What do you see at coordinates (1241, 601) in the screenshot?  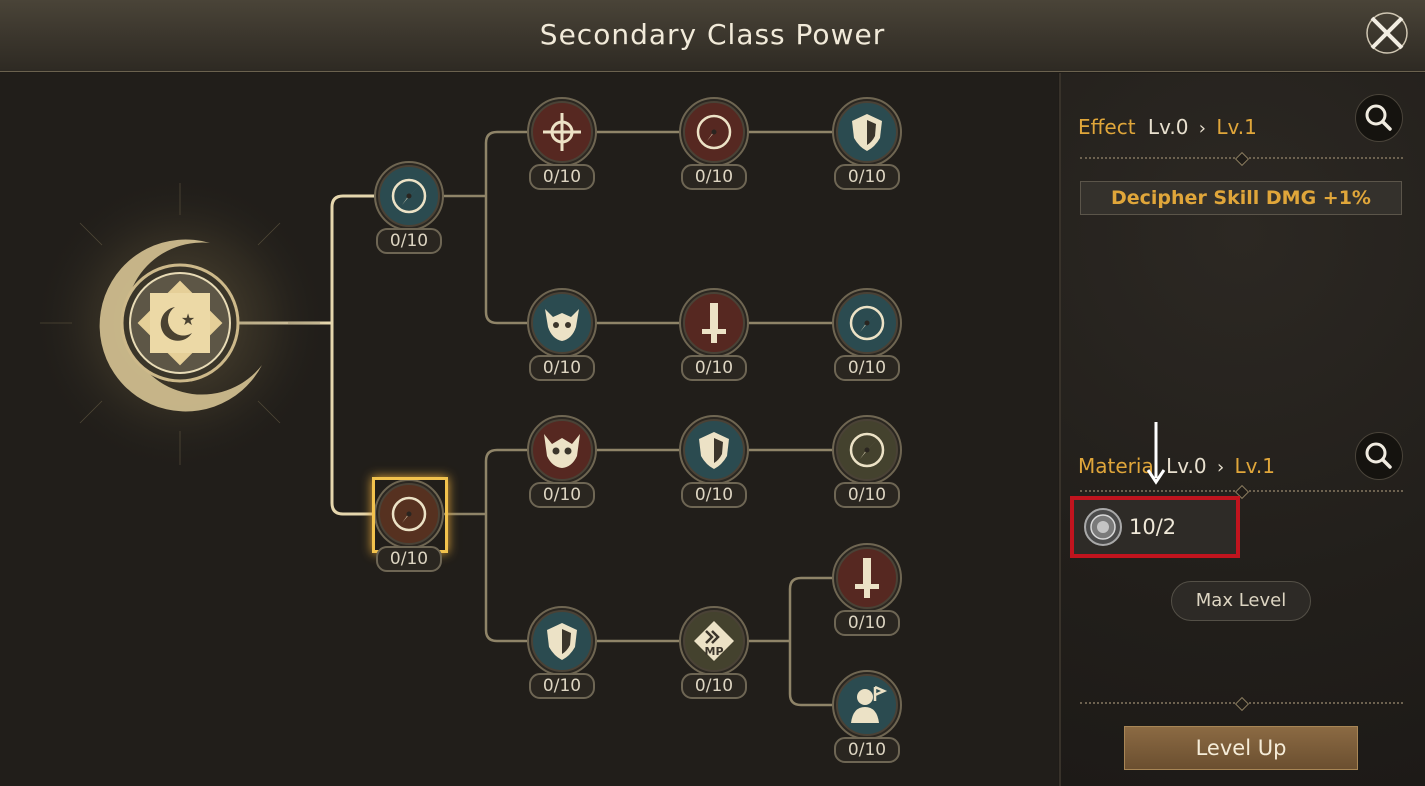 I see `max-level-button: Max Level` at bounding box center [1241, 601].